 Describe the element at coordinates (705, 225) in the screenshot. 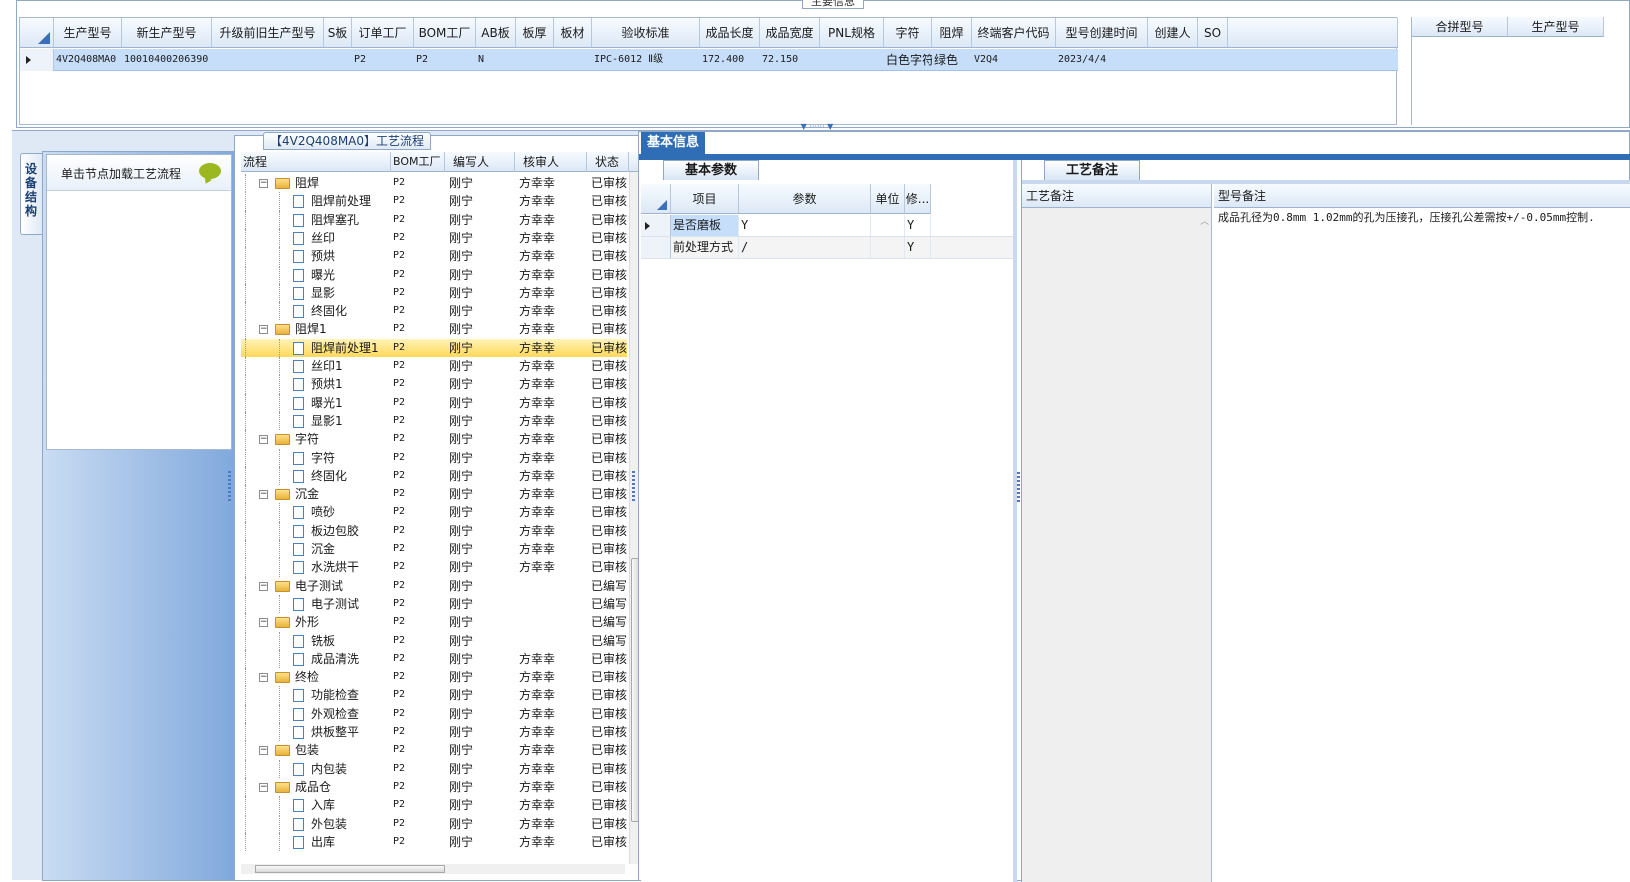

I see `param-item: 是否磨板` at that location.